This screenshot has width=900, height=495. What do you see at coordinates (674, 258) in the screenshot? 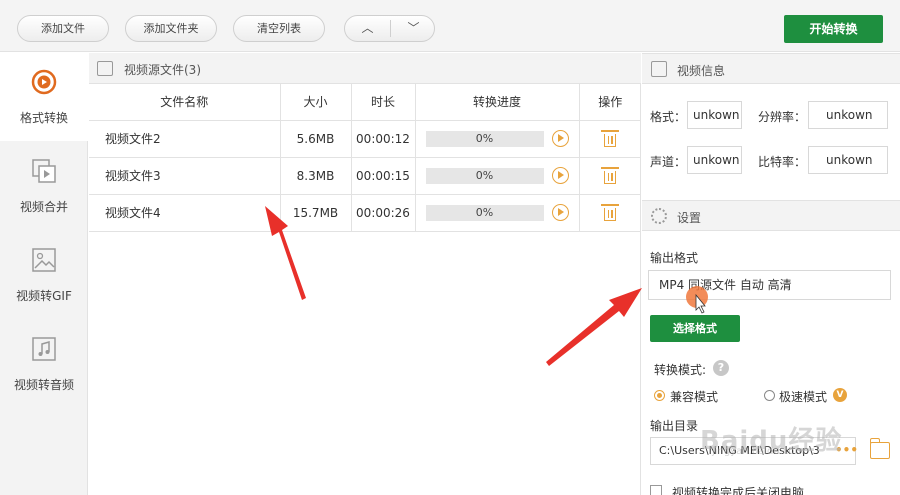
I see `output-format-label: 输出格式` at bounding box center [674, 258].